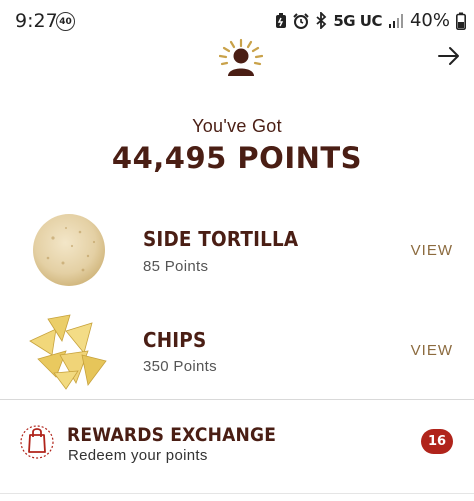 The height and width of the screenshot is (501, 474). I want to click on status-time: 9:27, so click(36, 21).